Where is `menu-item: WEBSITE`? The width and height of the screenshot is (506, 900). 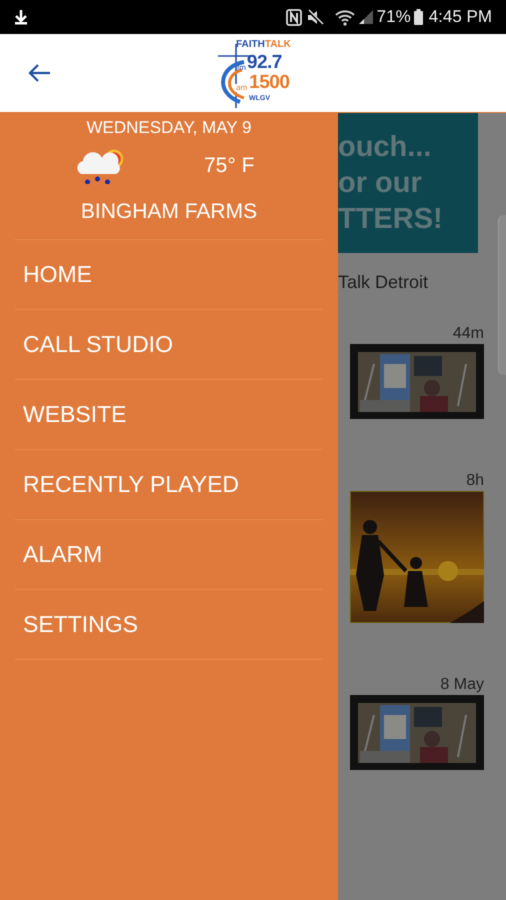
menu-item: WEBSITE is located at coordinates (169, 414).